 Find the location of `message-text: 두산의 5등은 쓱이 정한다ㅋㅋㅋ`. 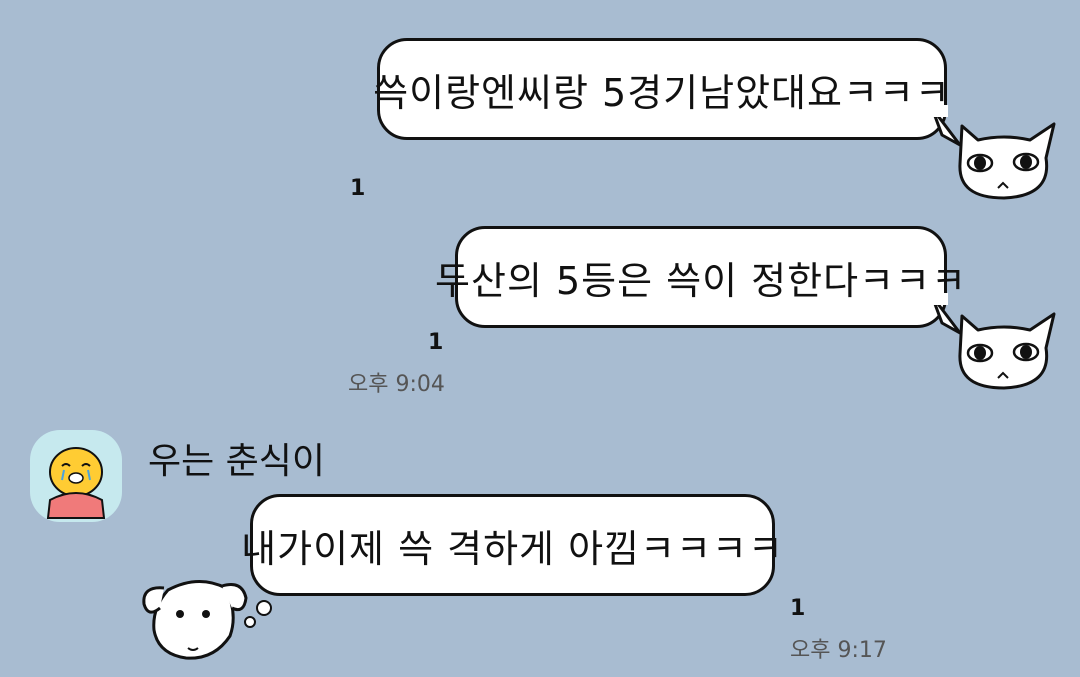

message-text: 두산의 5등은 쓱이 정한다ㅋㅋㅋ is located at coordinates (701, 280).